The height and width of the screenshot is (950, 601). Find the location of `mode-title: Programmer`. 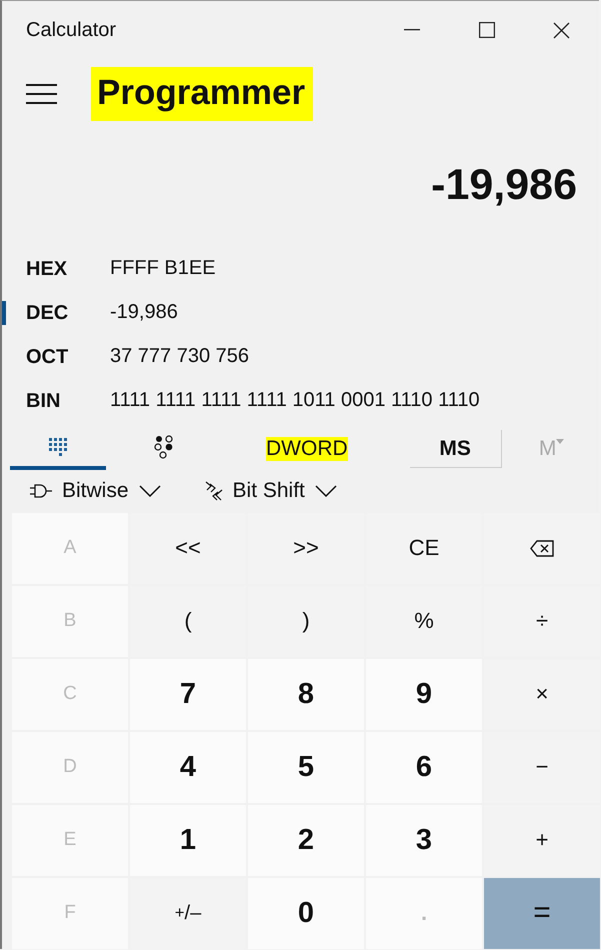

mode-title: Programmer is located at coordinates (202, 94).